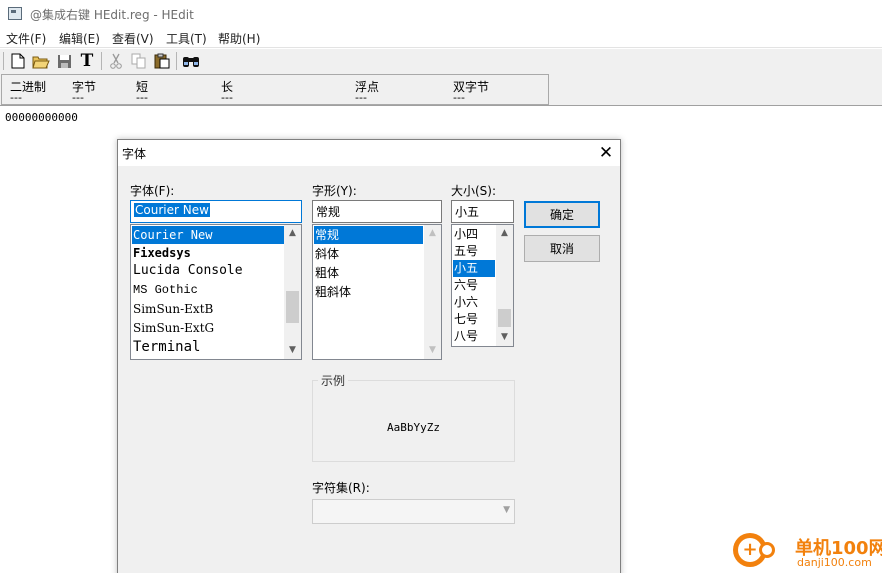 The width and height of the screenshot is (882, 573). Describe the element at coordinates (482, 211) in the screenshot. I see `size-input: 小五` at that location.